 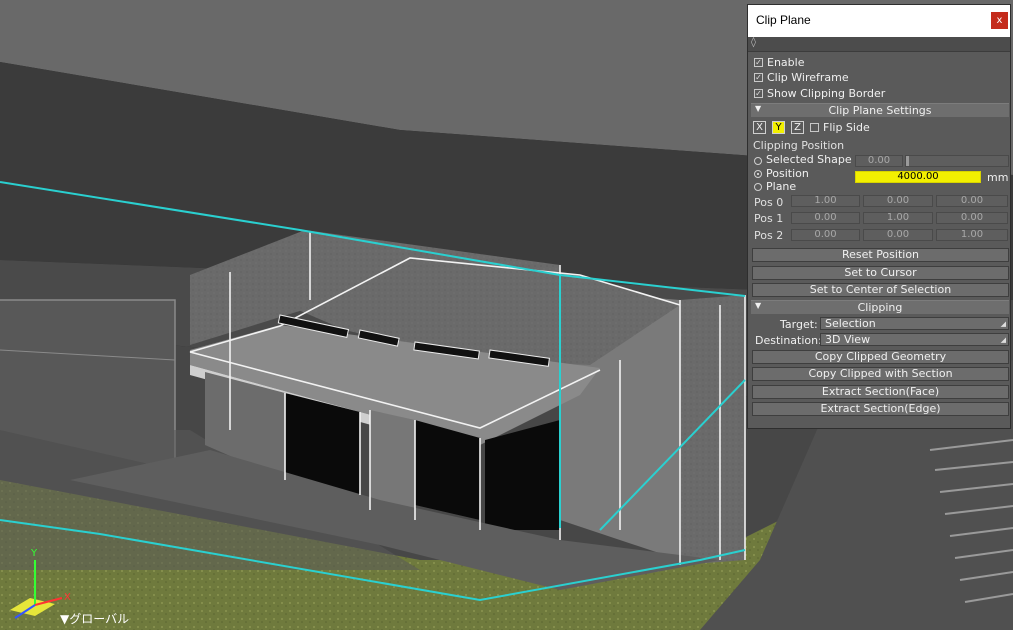 I want to click on position-label: Position, so click(x=787, y=173).